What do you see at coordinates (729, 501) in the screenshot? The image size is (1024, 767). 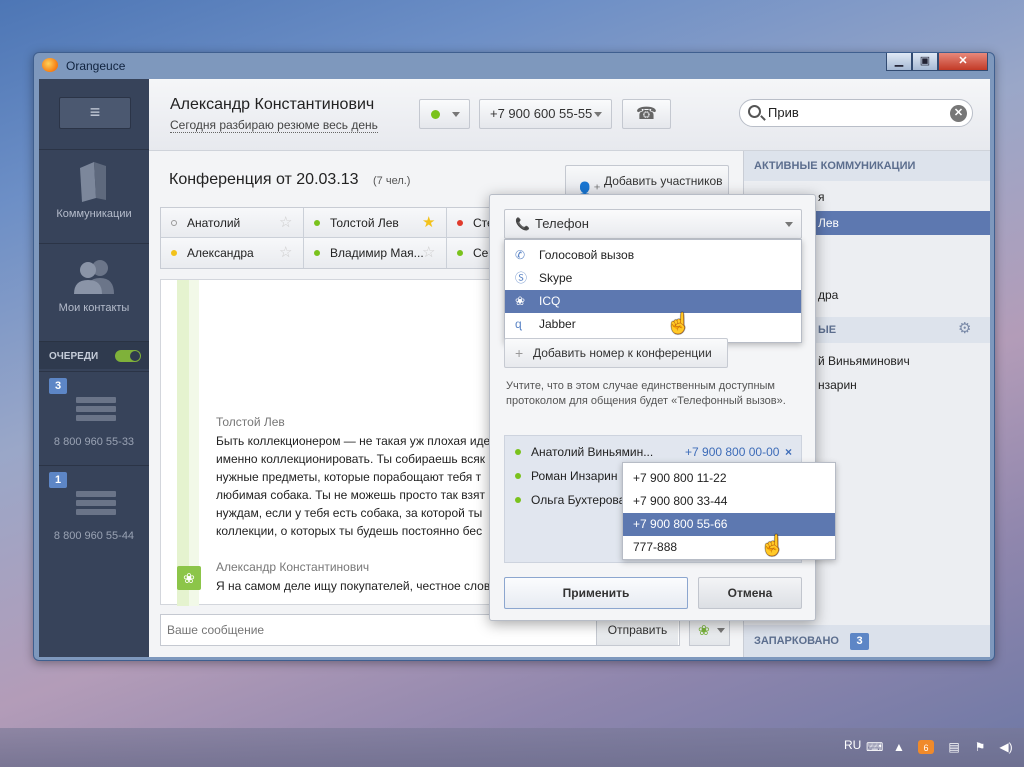 I see `number-option: +7 900 800 33-44` at bounding box center [729, 501].